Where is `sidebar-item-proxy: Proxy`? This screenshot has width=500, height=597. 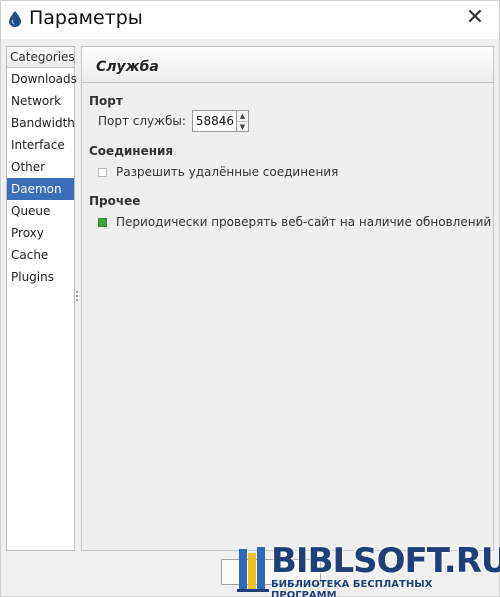 sidebar-item-proxy: Proxy is located at coordinates (40, 233).